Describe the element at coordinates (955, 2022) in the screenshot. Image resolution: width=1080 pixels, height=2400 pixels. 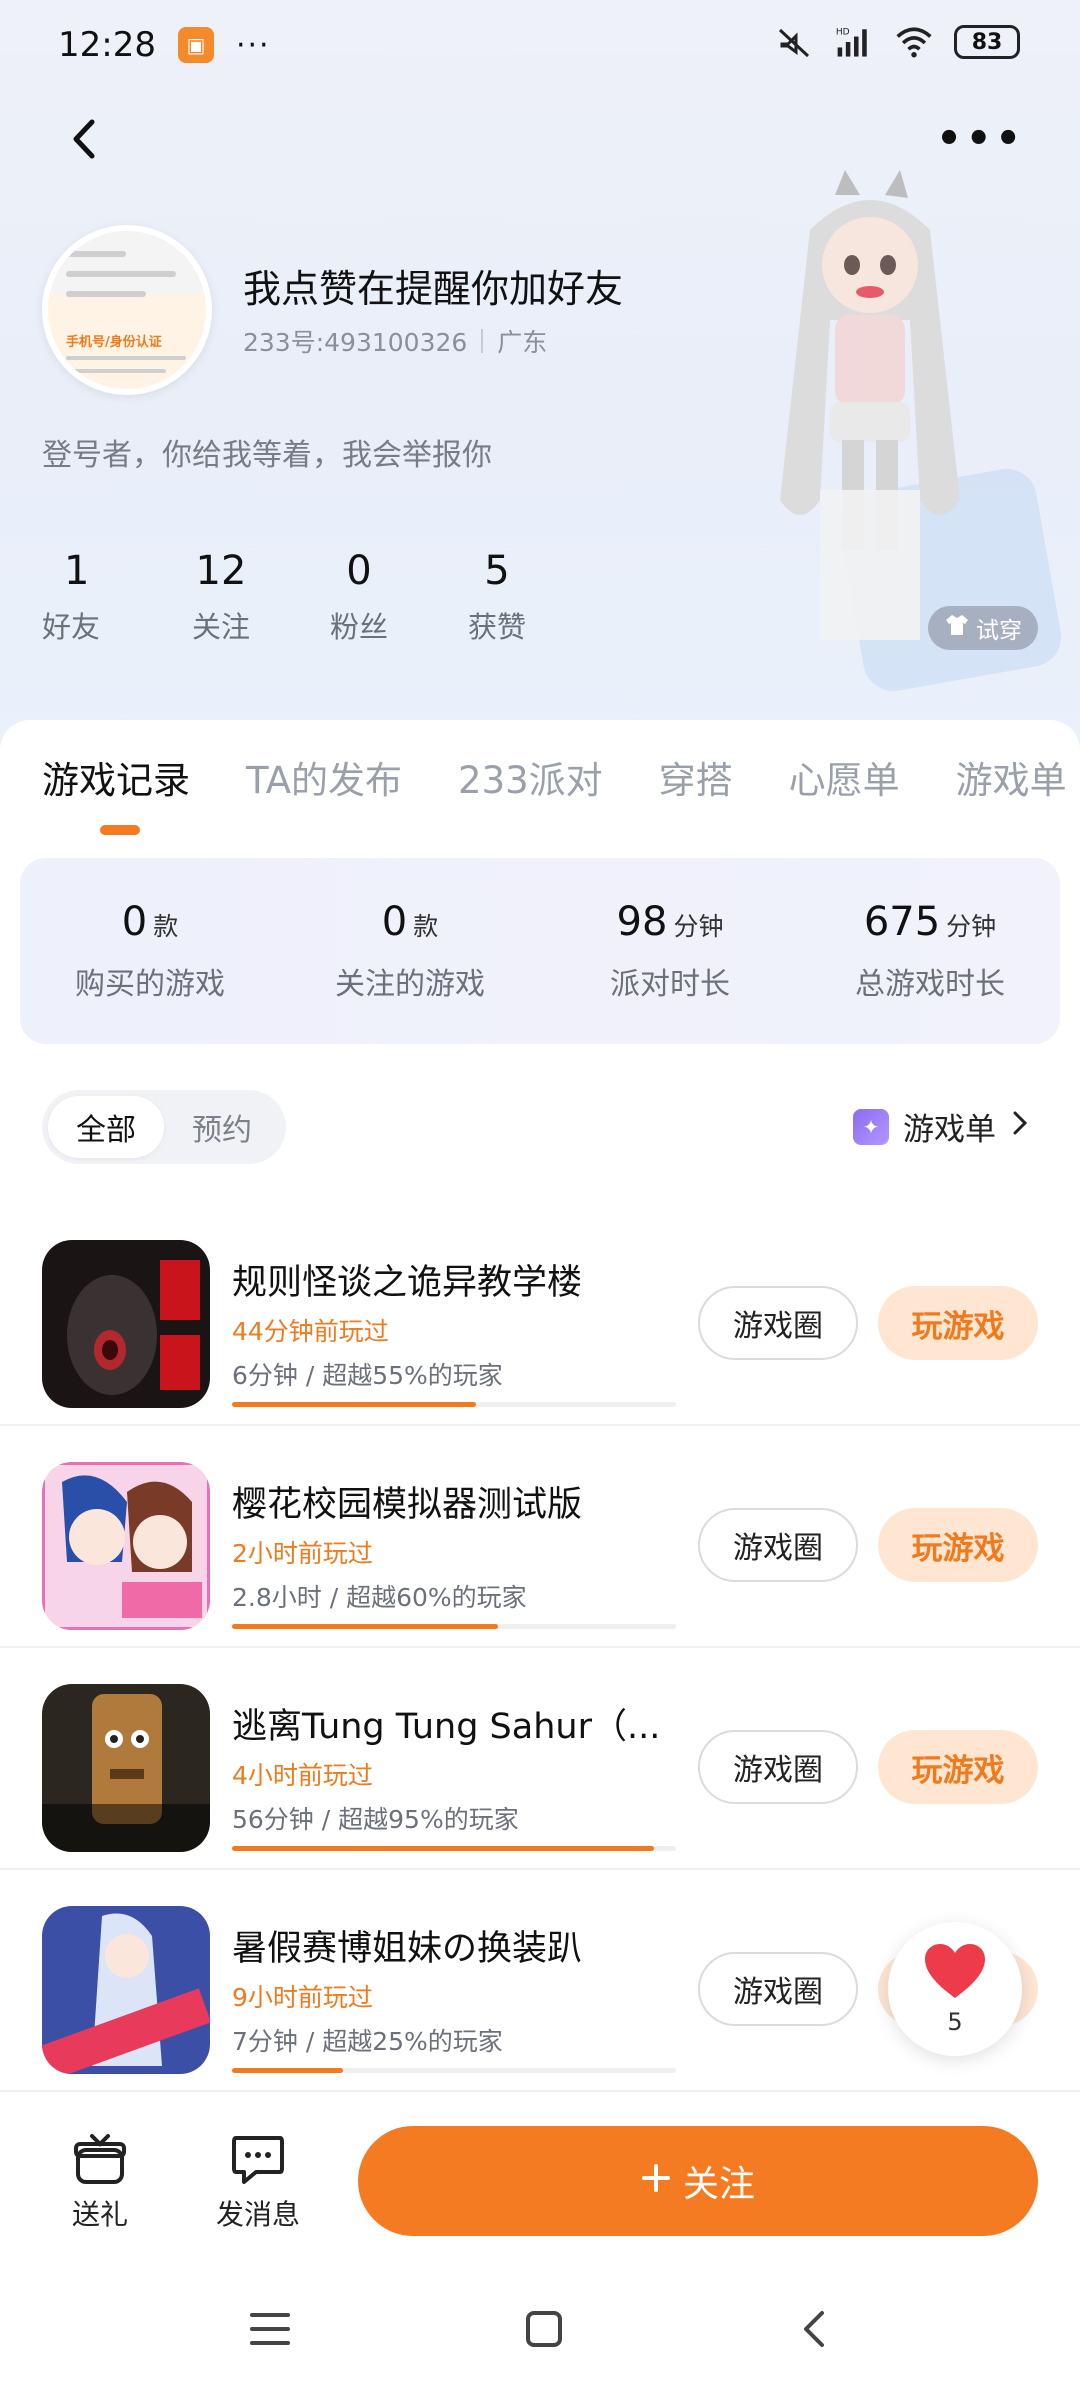
I see `like-count: 5` at that location.